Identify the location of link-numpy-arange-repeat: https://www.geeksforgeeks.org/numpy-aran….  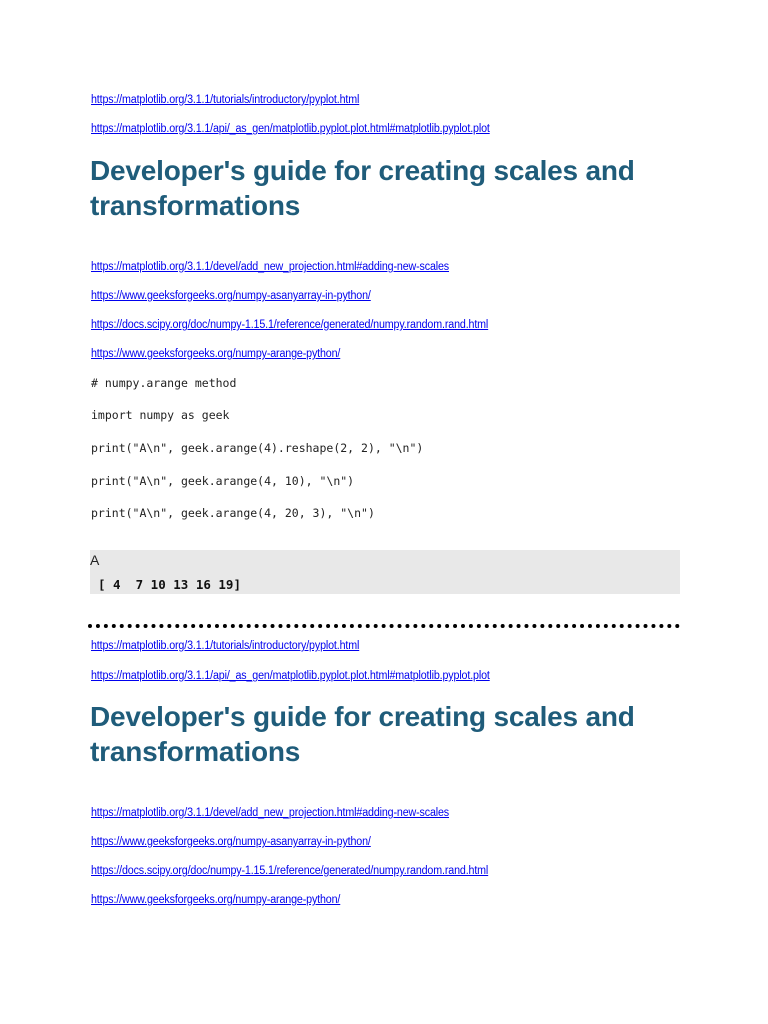
(215, 900).